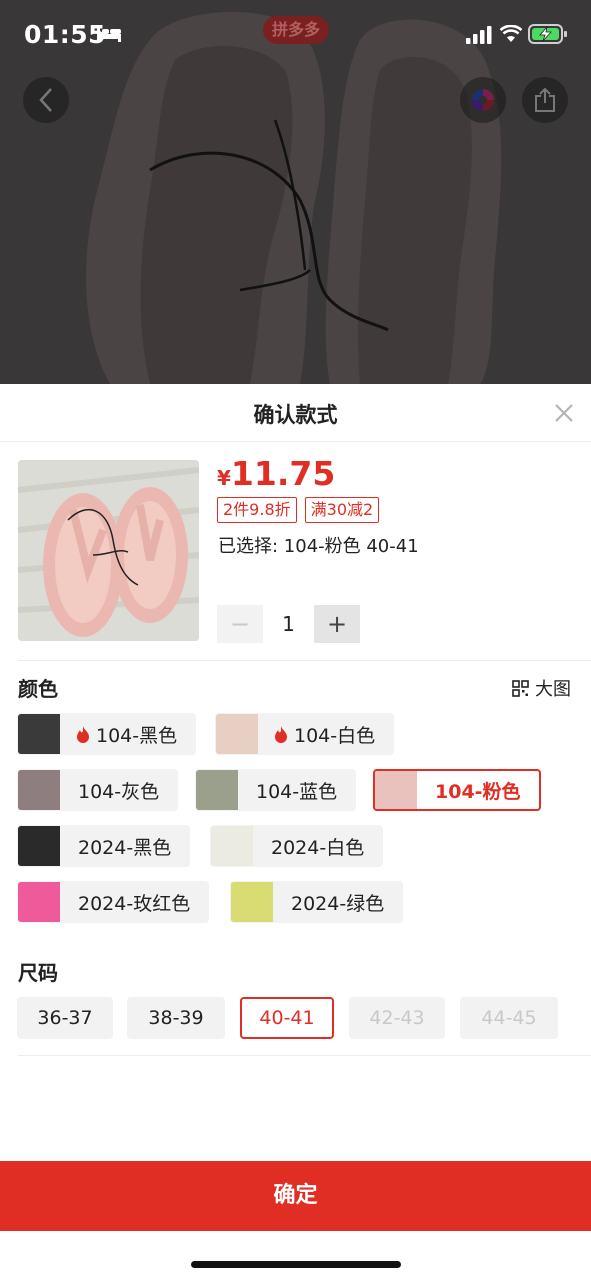 This screenshot has height=1280, width=591. Describe the element at coordinates (38, 973) in the screenshot. I see `size-section-title: 尺码` at that location.